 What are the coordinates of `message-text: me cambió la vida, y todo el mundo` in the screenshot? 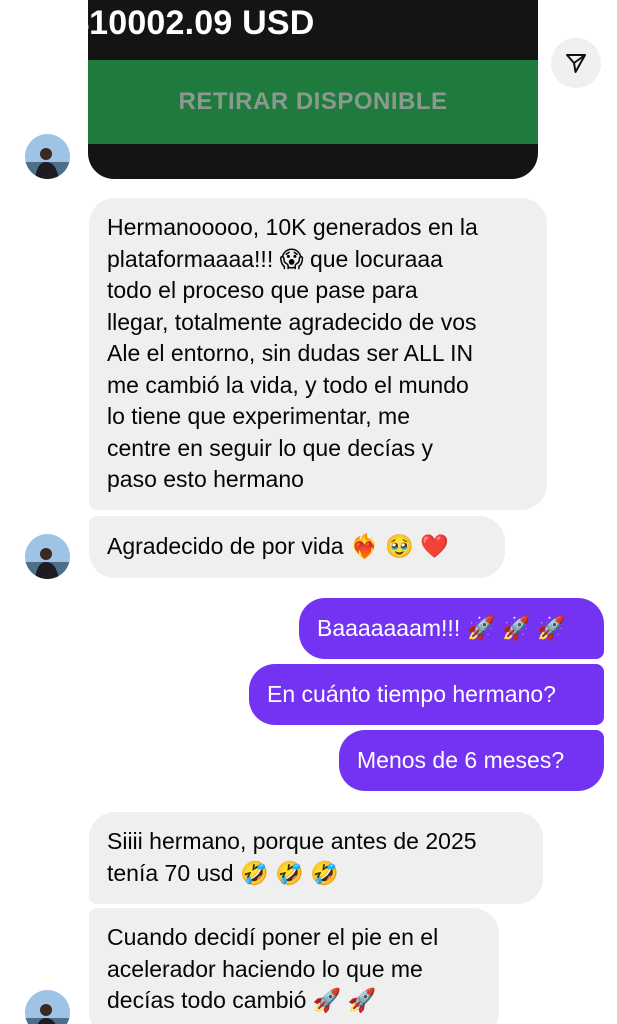 It's located at (288, 384).